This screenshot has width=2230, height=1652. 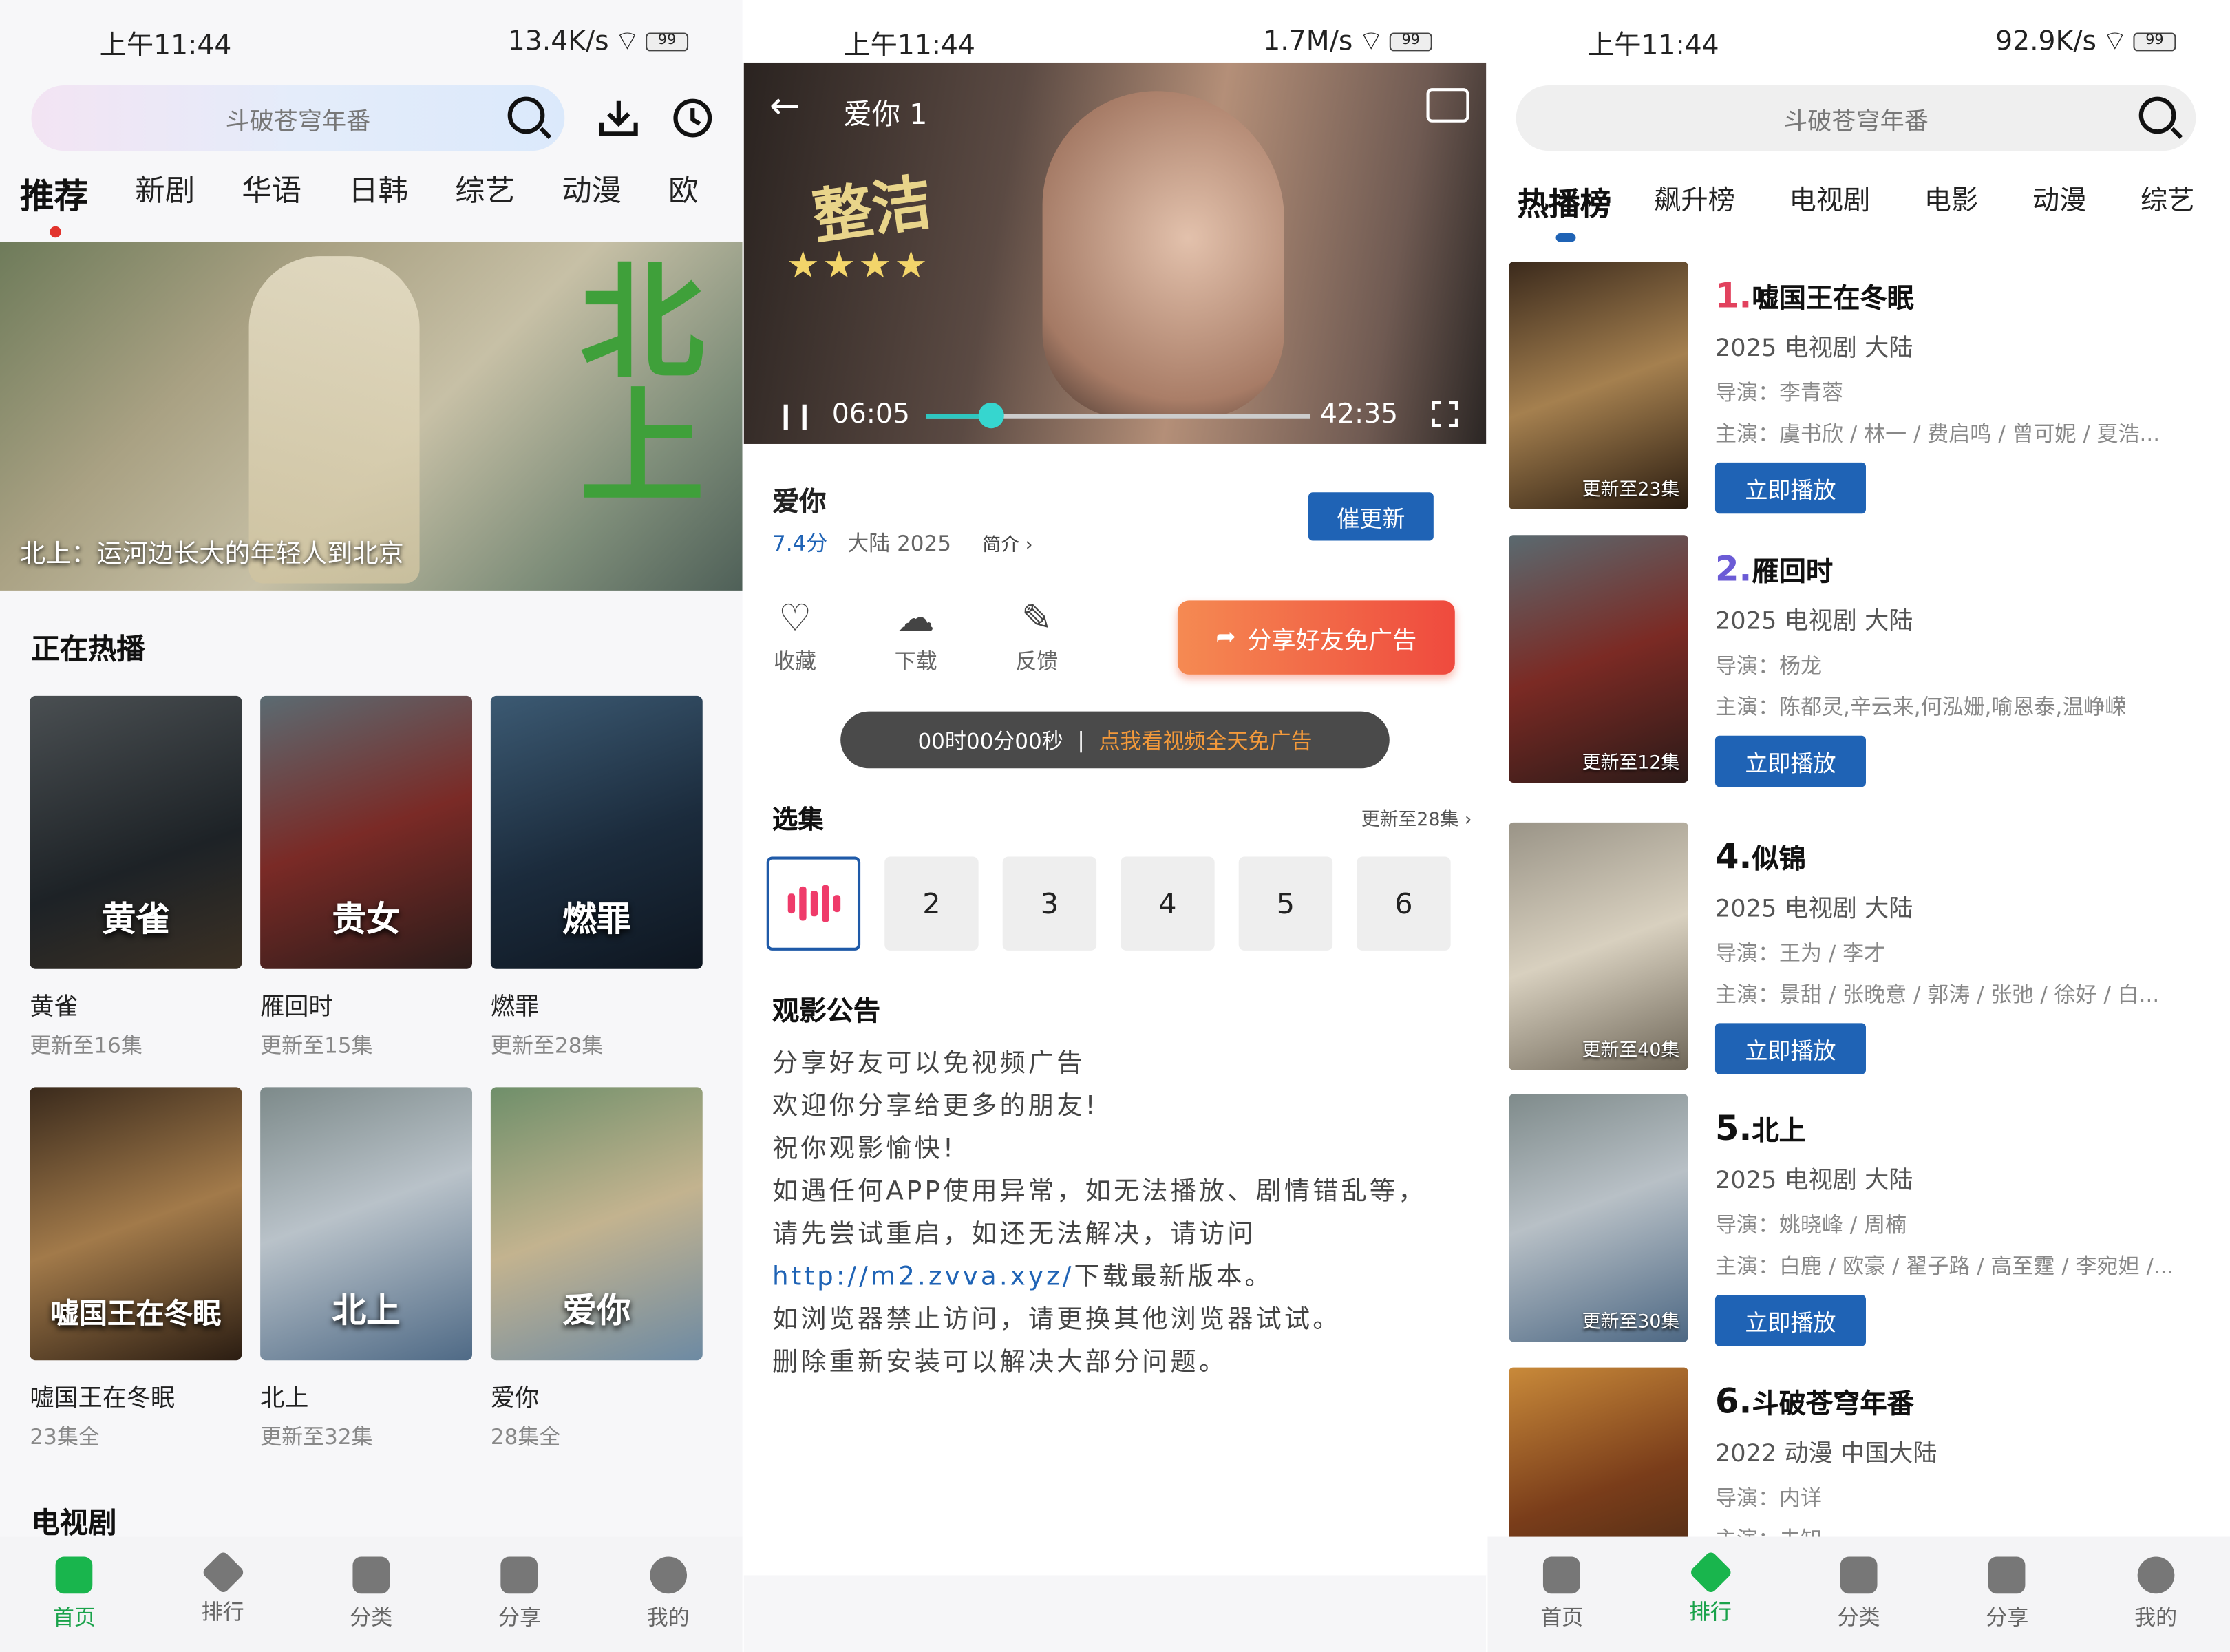 What do you see at coordinates (103, 1399) in the screenshot?
I see `card-title: 嘘国王在冬眠` at bounding box center [103, 1399].